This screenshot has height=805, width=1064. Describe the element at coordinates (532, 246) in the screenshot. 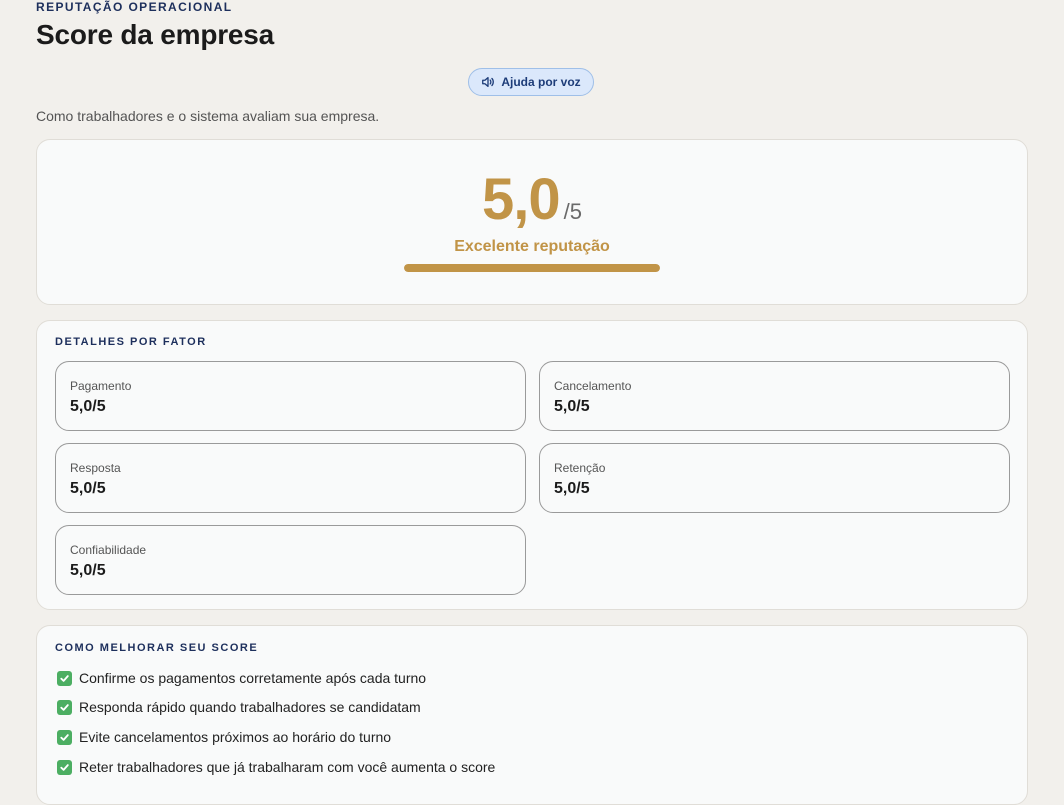

I see `score-rating-label: Excelente reputação` at that location.